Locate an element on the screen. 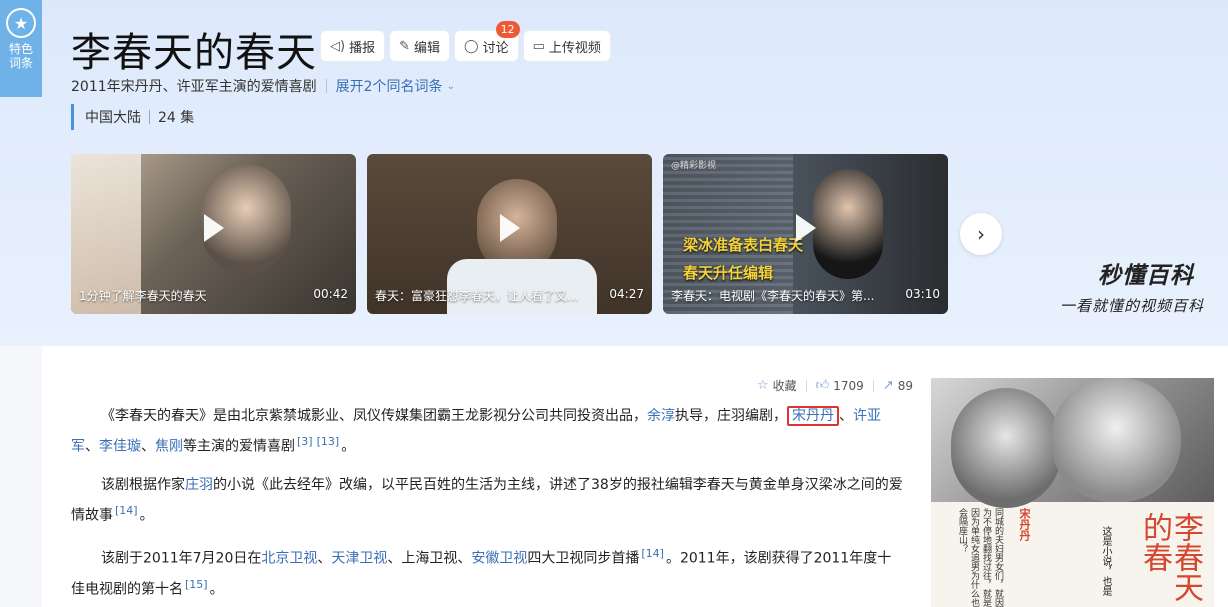 The height and width of the screenshot is (607, 1228). link-writer: 庄羽 is located at coordinates (199, 485).